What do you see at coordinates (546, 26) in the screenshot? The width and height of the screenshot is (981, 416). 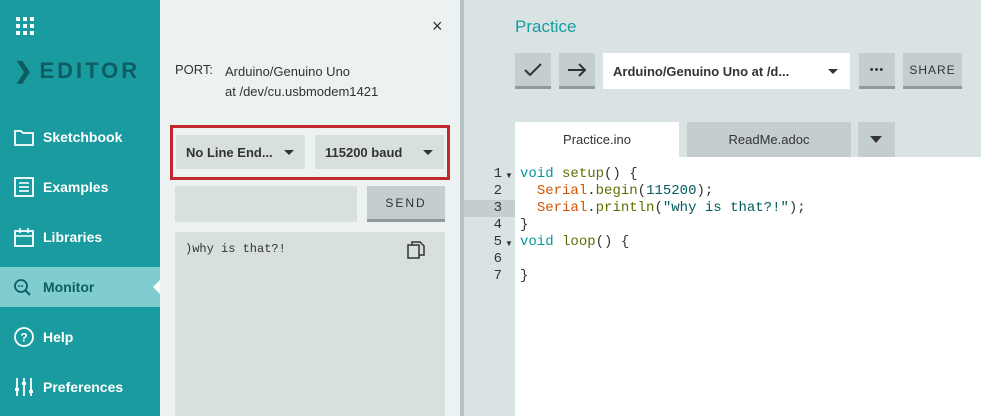 I see `sketch-title: Practice` at bounding box center [546, 26].